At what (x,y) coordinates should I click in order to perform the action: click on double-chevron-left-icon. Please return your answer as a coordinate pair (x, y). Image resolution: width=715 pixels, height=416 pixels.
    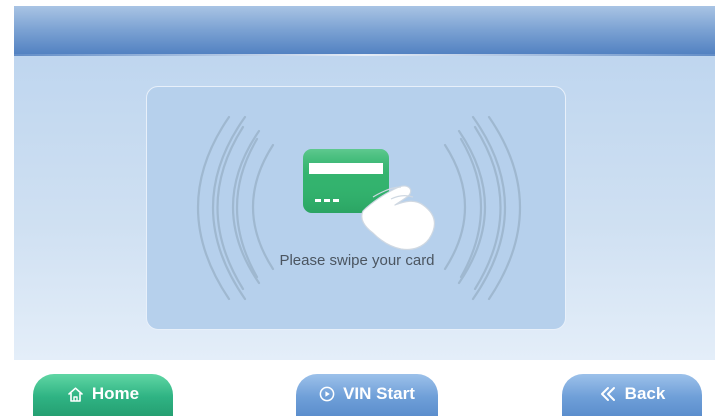
    Looking at the image, I should click on (608, 394).